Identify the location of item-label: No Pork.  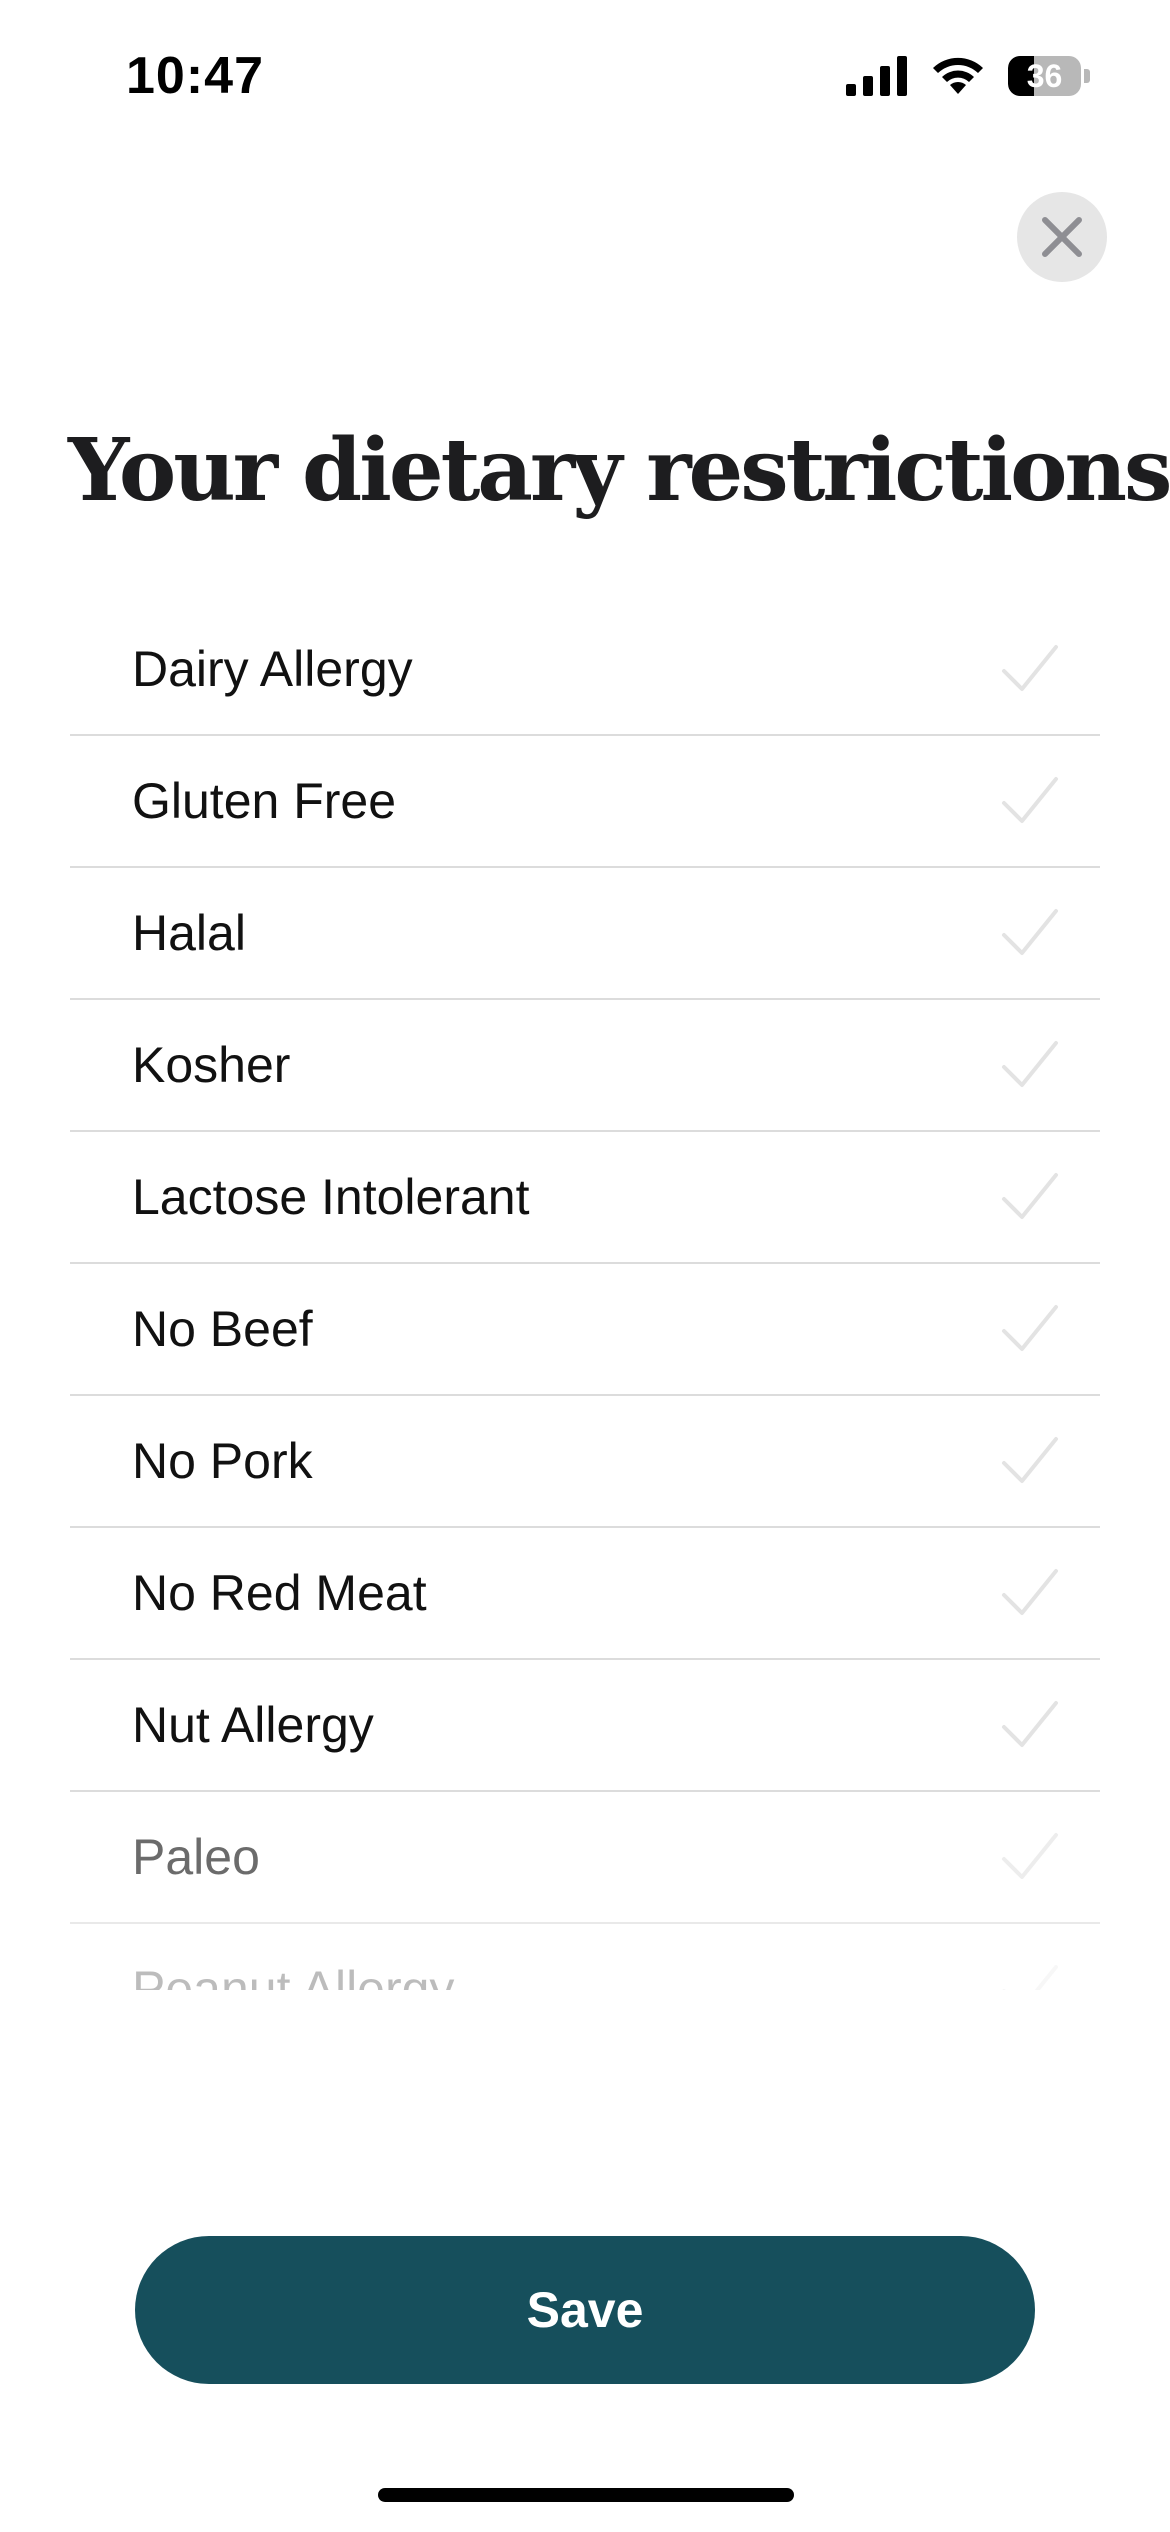
(222, 1461).